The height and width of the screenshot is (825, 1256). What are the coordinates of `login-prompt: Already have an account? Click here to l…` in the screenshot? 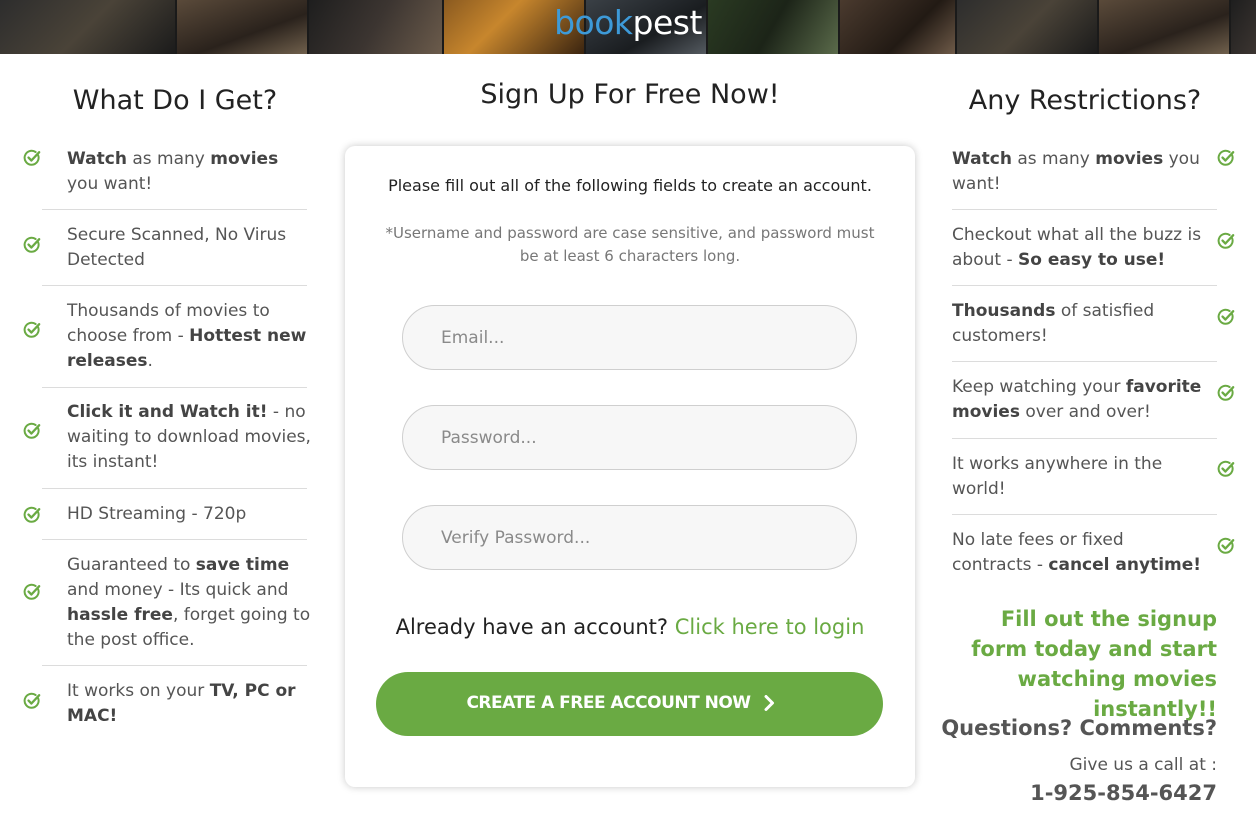 It's located at (630, 627).